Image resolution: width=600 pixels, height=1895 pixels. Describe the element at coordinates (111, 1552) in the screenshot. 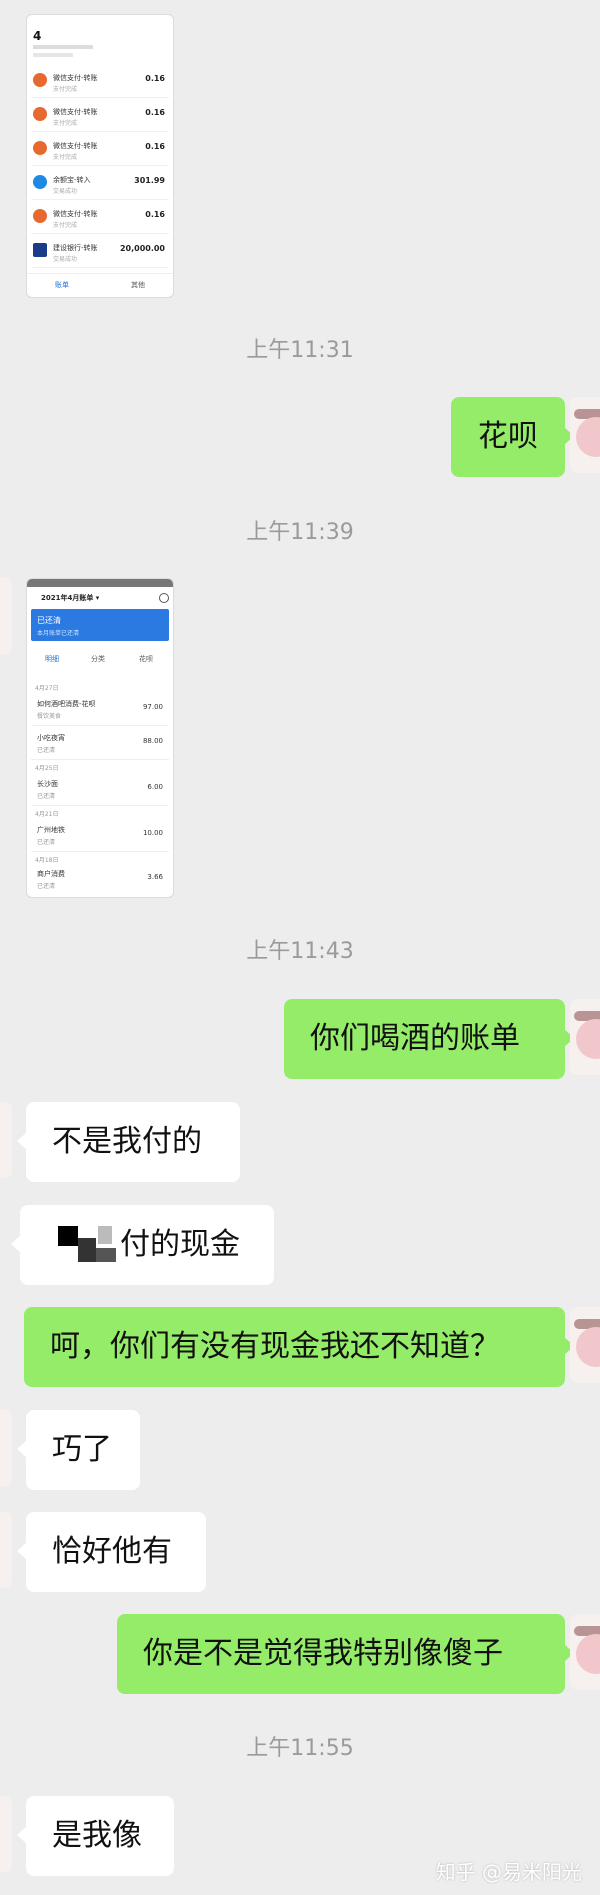

I see `message-bubble-received: 恰好他有` at that location.